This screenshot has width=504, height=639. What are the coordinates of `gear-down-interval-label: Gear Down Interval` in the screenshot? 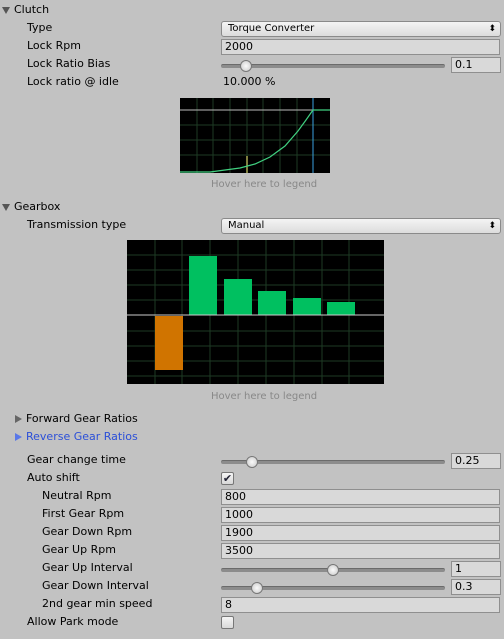 It's located at (95, 585).